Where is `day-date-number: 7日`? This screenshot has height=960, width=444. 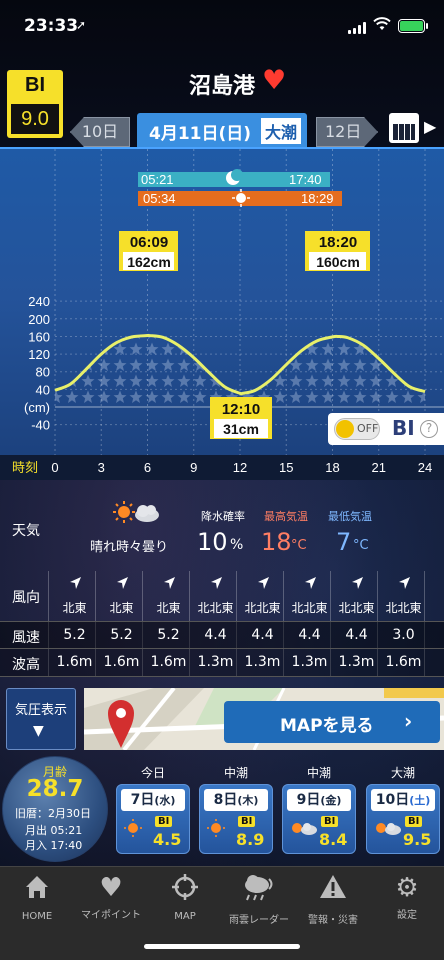 day-date-number: 7日 is located at coordinates (142, 800).